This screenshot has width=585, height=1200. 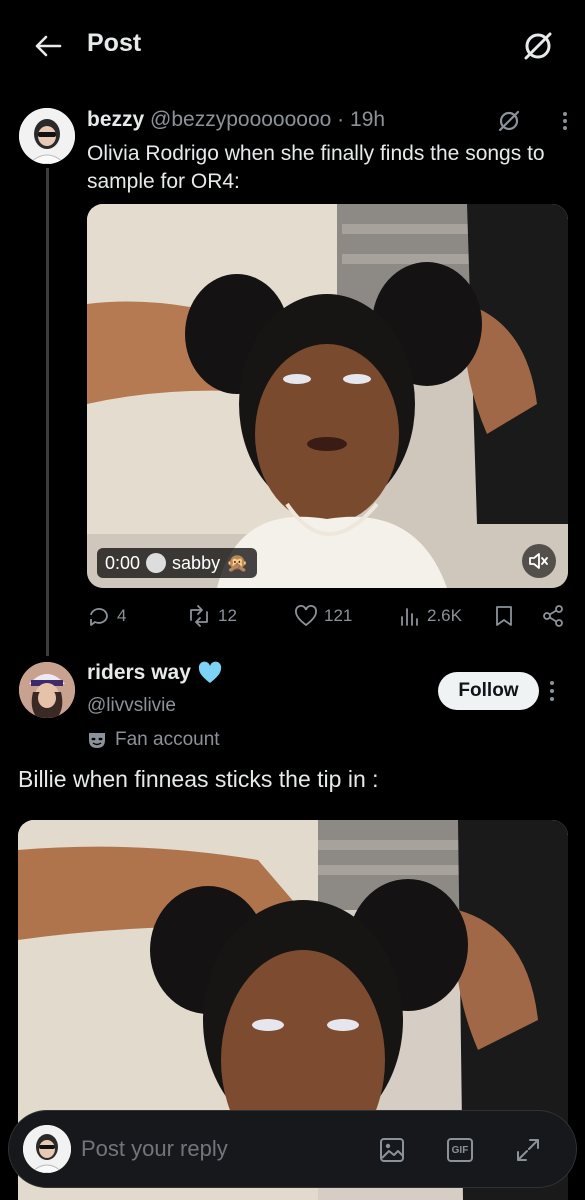 I want to click on video-time: 0:00, so click(x=123, y=562).